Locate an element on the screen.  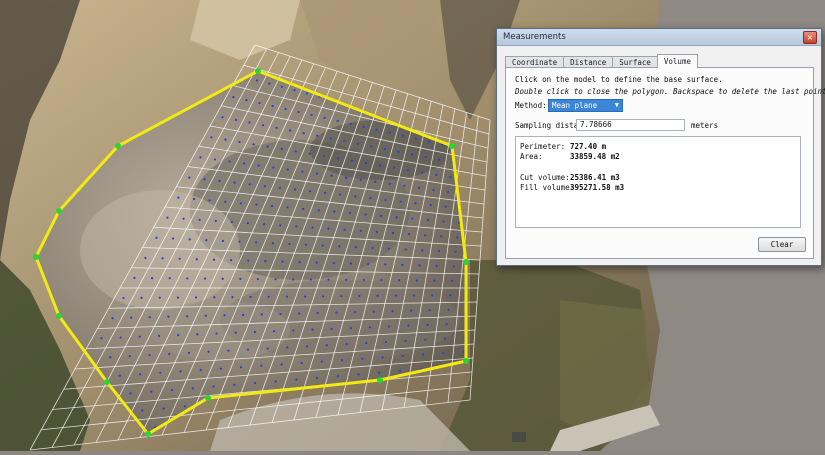
sampling-distance-input: 7.78666 is located at coordinates (630, 125).